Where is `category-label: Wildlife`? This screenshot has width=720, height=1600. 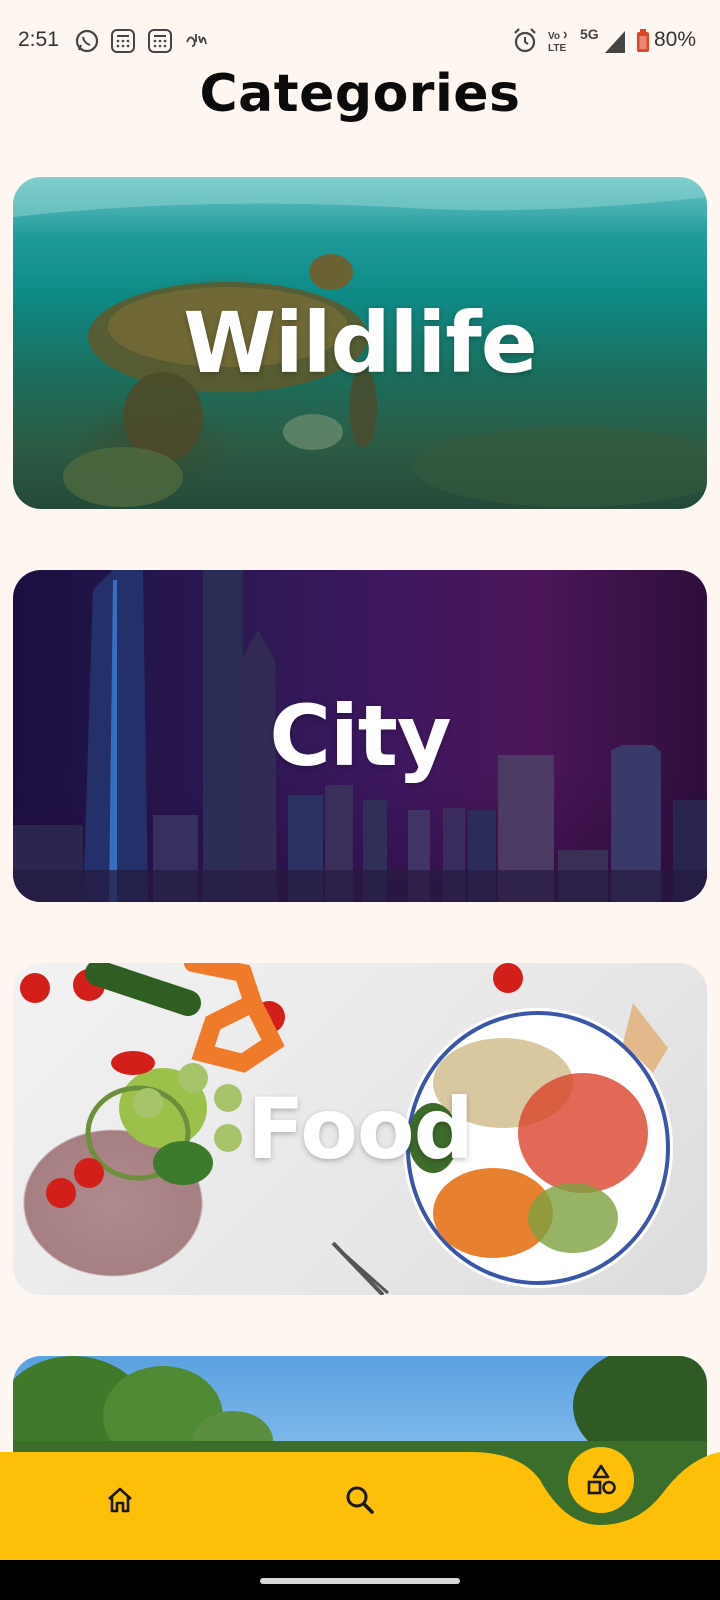 category-label: Wildlife is located at coordinates (360, 343).